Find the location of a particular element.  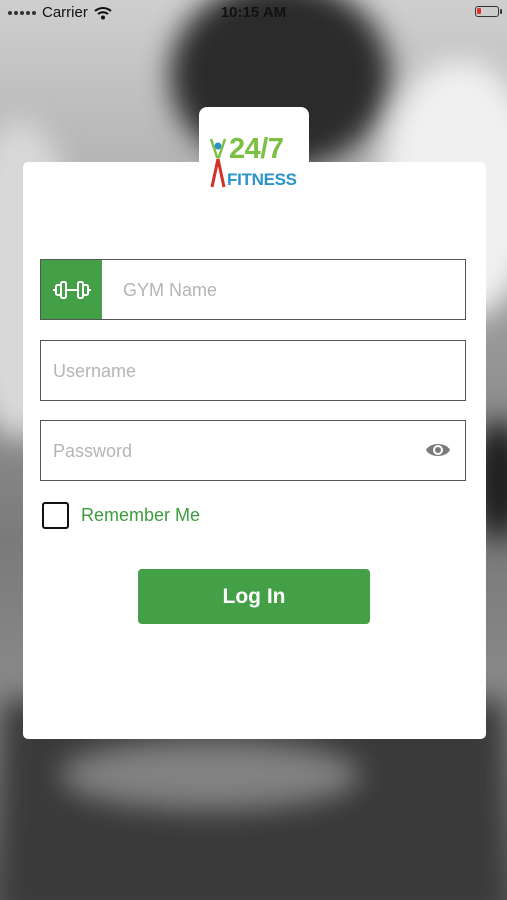

dumbbell-icon-box is located at coordinates (71, 289).